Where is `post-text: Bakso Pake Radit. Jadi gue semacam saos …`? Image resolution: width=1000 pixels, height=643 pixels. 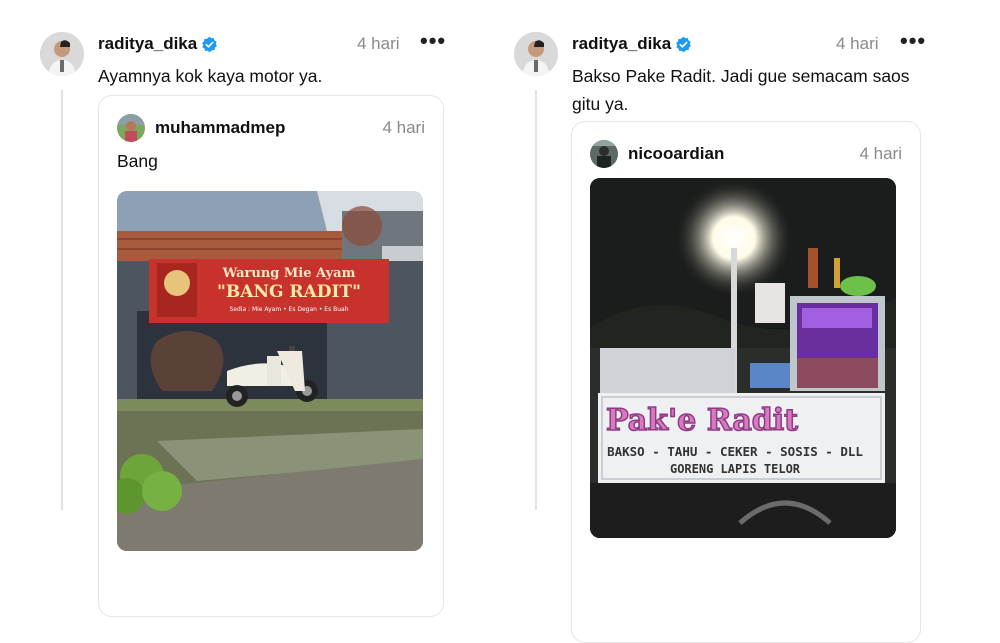 post-text: Bakso Pake Radit. Jadi gue semacam saos … is located at coordinates (741, 90).